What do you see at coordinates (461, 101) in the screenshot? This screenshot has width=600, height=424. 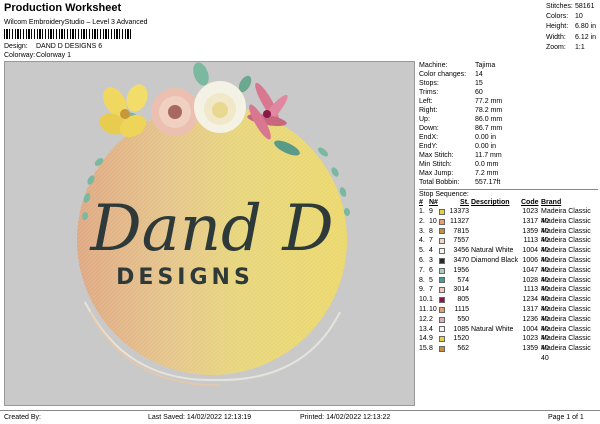 I see `machine-info-row: Left: 77.2 mm` at bounding box center [461, 101].